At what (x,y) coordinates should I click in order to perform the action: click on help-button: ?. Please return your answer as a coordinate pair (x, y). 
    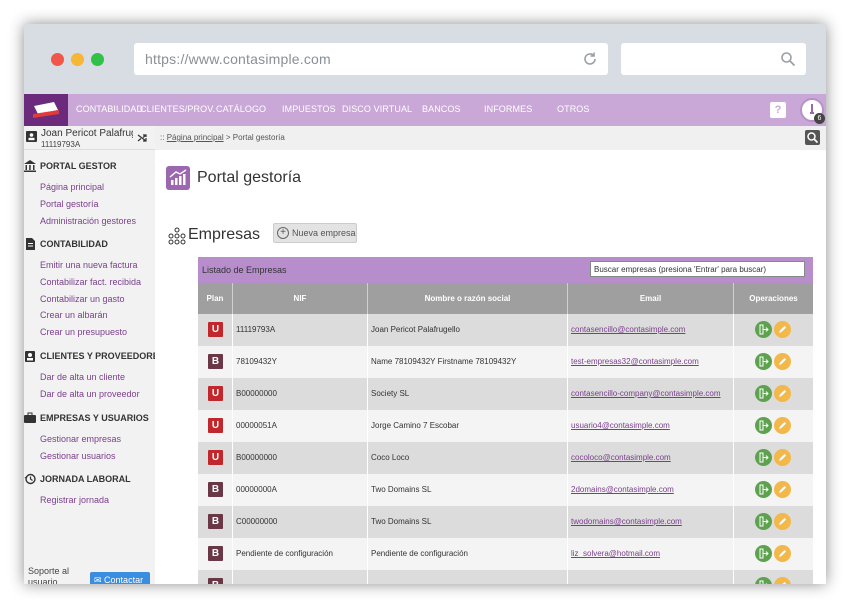
    Looking at the image, I should click on (778, 110).